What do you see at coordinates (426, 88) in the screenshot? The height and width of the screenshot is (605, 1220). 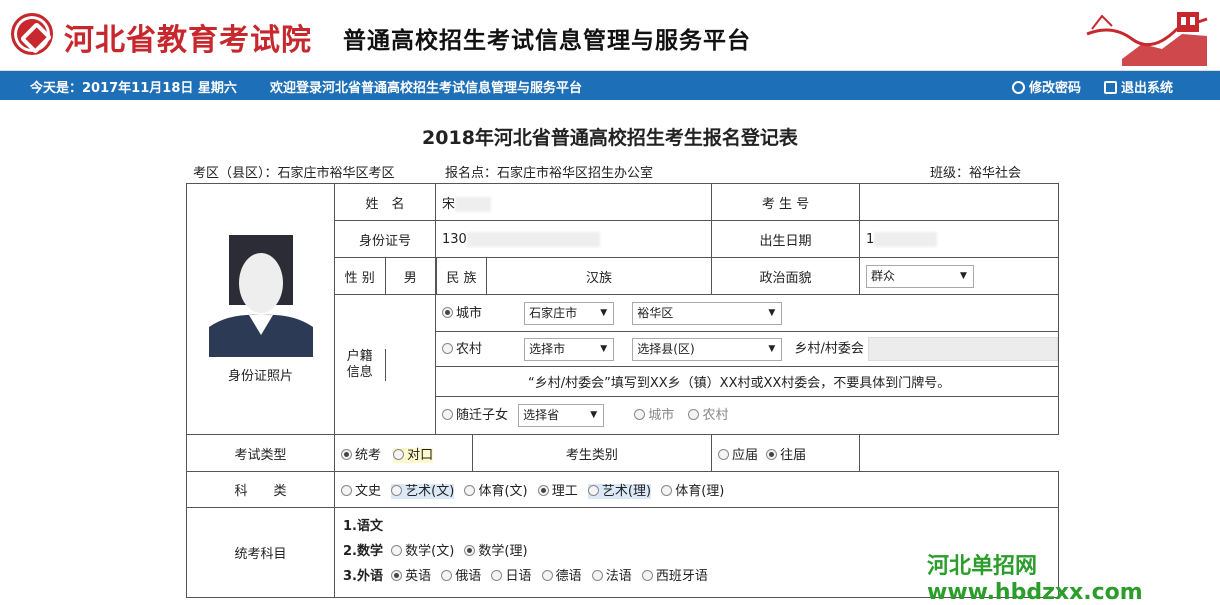 I see `welcome-text: 欢迎登录河北省普通高校招生考试信息管理与服务平台` at bounding box center [426, 88].